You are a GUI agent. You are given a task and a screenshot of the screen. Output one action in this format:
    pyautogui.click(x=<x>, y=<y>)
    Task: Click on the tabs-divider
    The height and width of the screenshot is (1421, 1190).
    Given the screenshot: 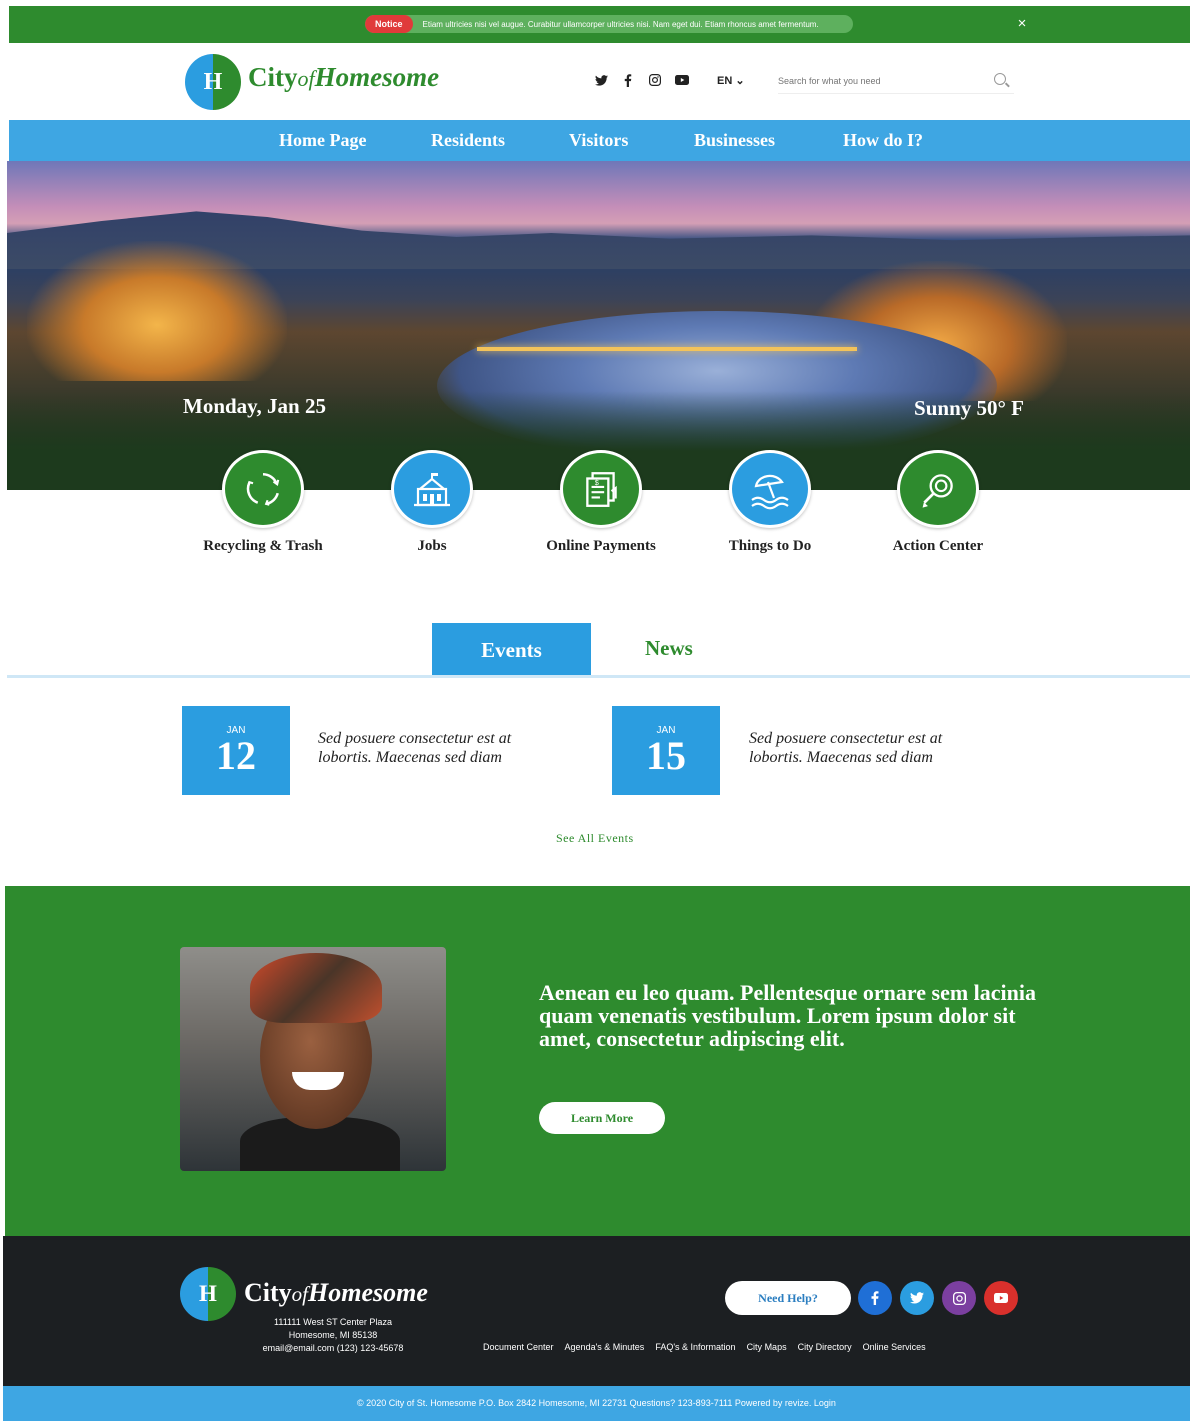 What is the action you would take?
    pyautogui.click(x=598, y=676)
    